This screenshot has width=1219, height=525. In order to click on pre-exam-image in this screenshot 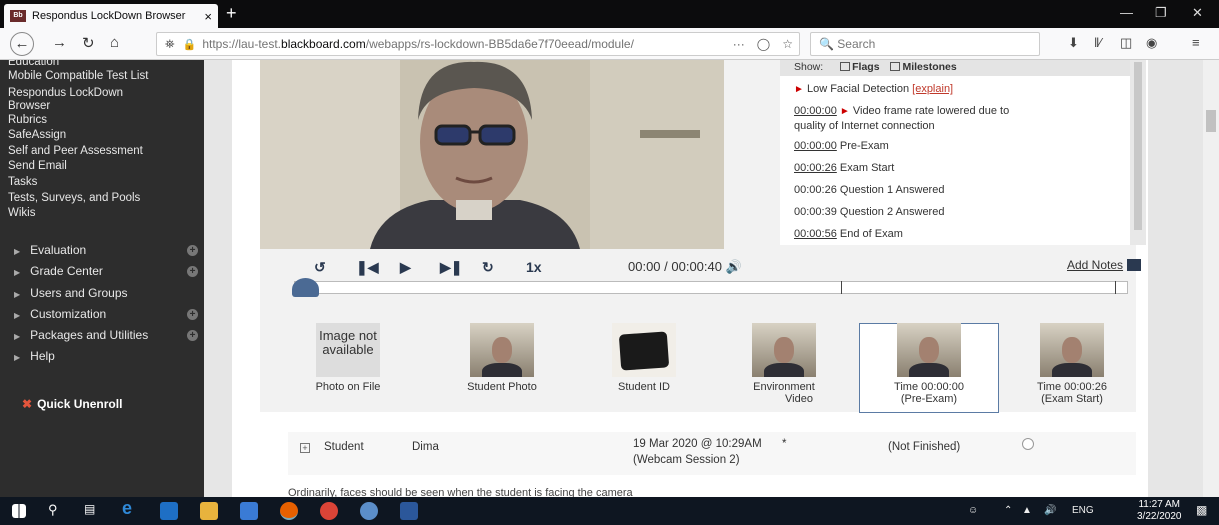, I will do `click(929, 350)`.